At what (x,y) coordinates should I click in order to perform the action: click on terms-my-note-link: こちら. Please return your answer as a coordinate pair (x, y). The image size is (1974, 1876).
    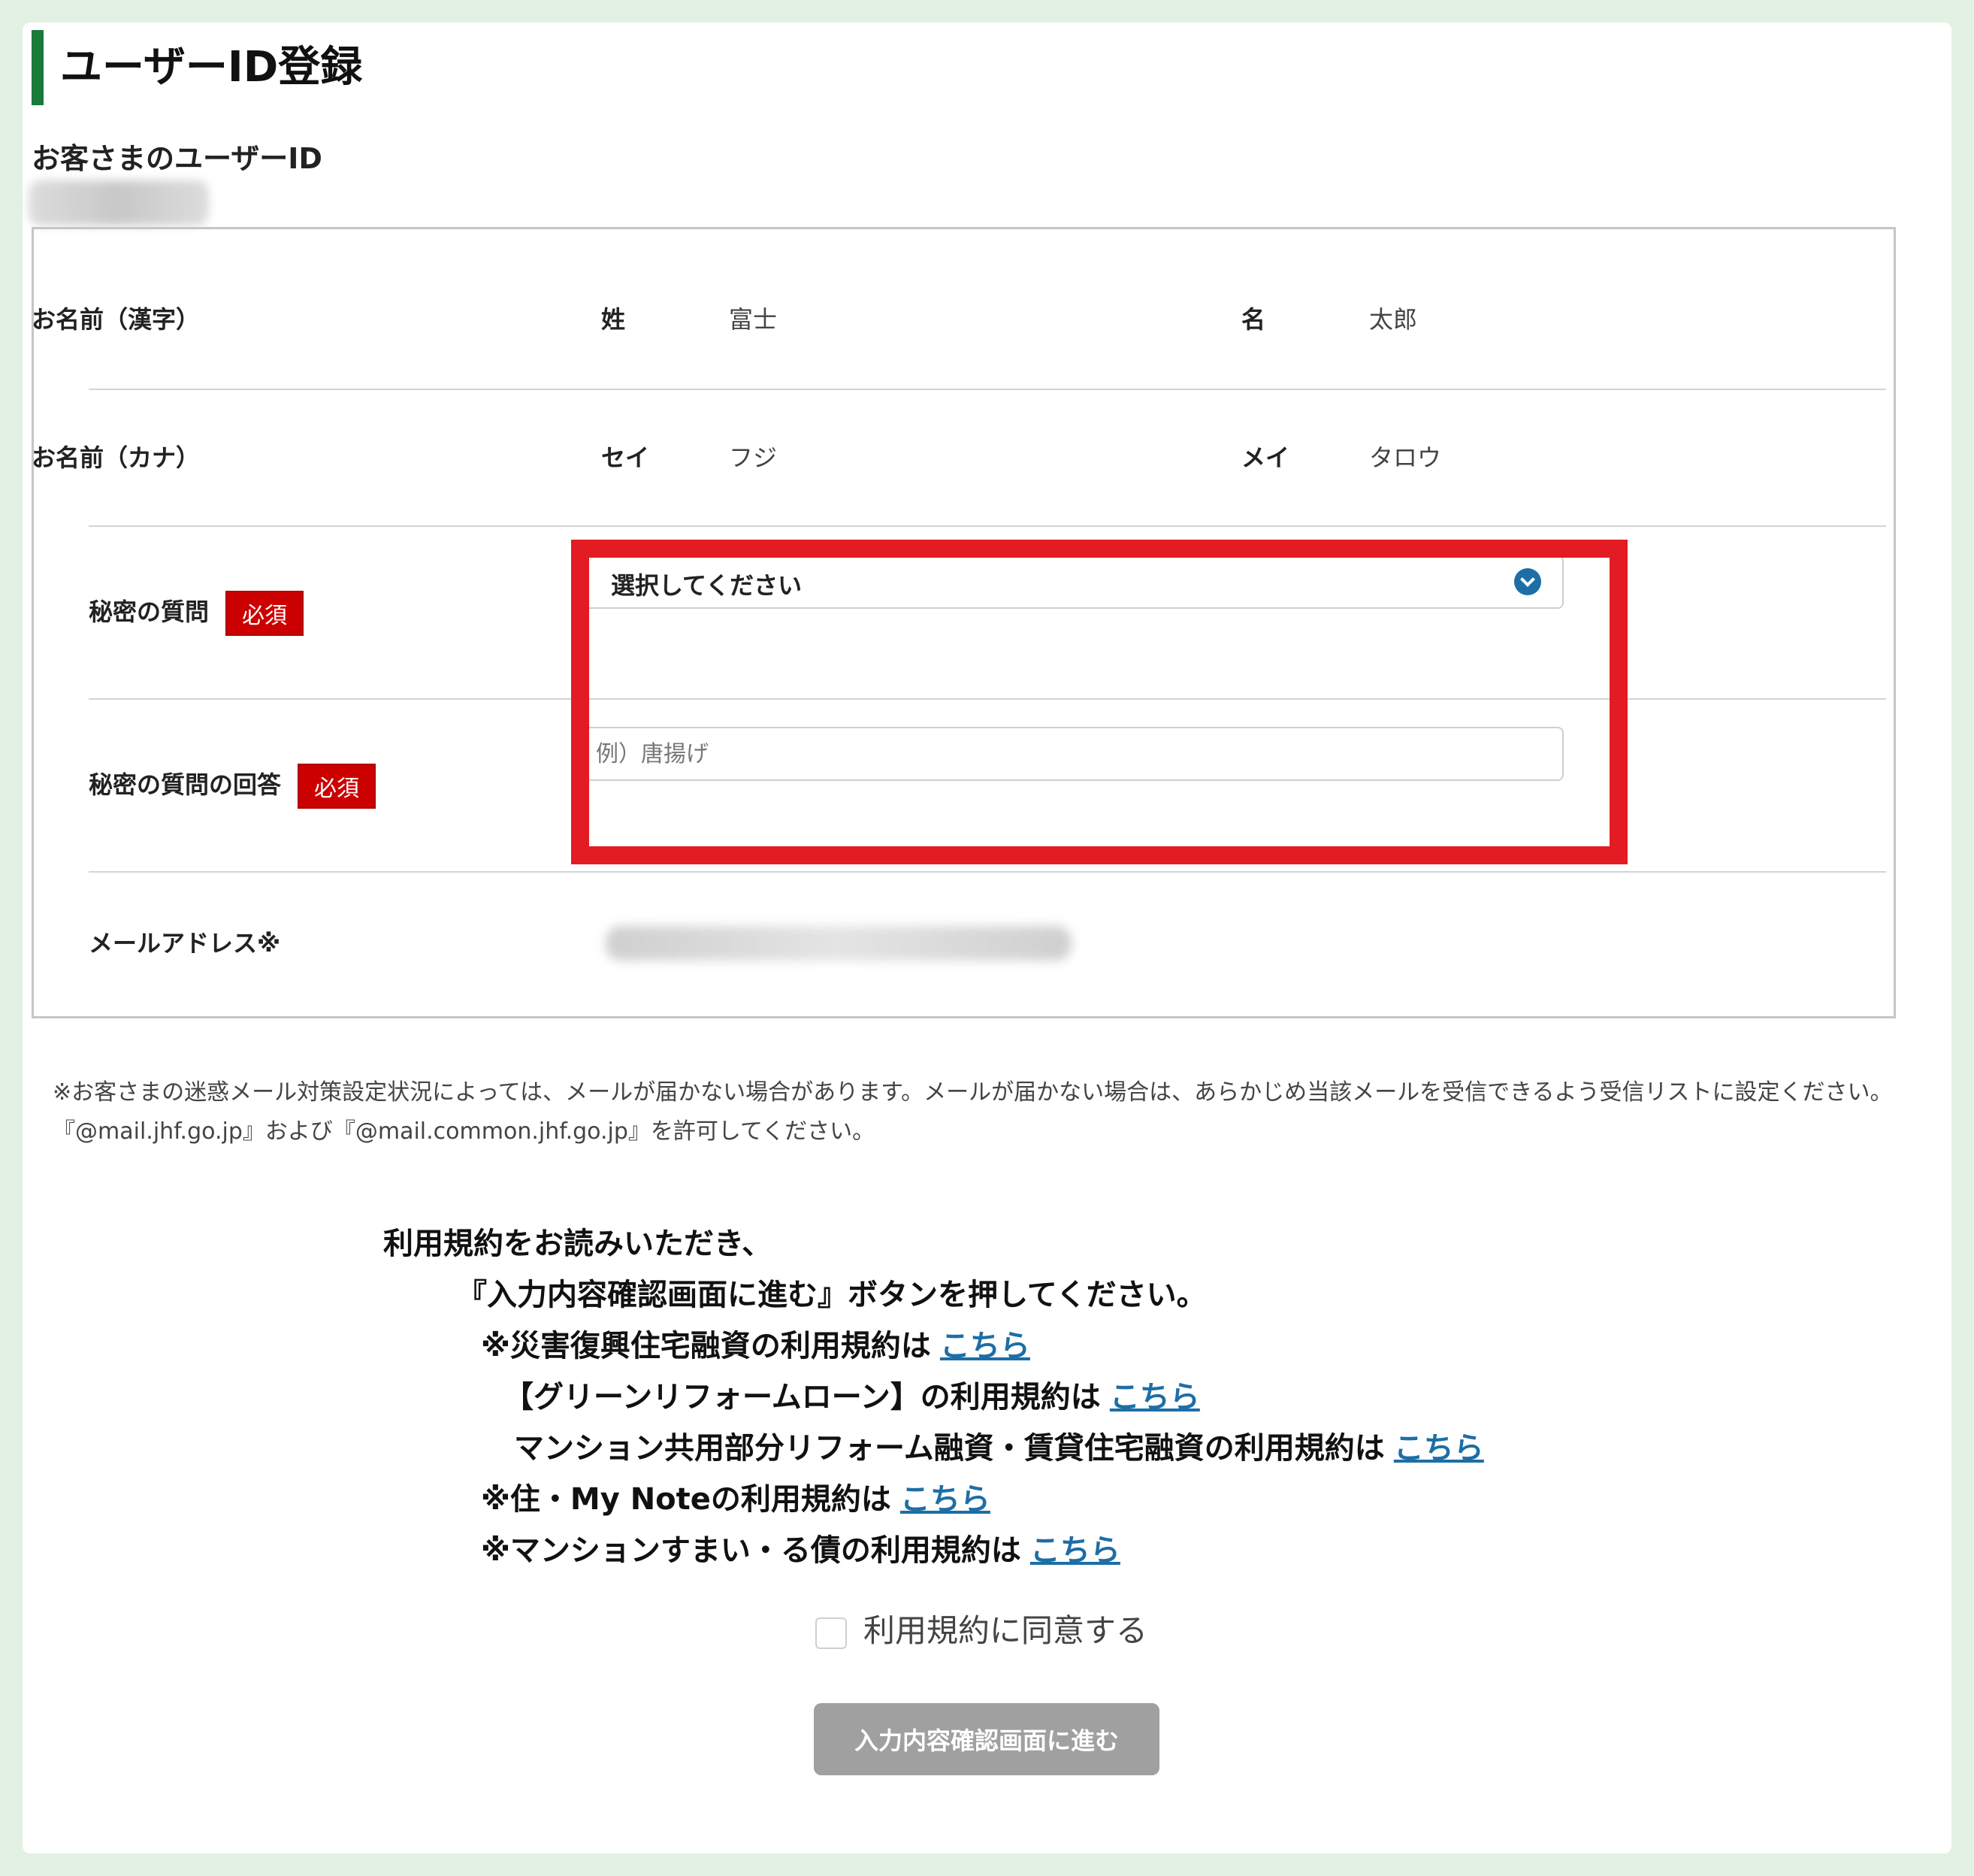
    Looking at the image, I should click on (945, 1499).